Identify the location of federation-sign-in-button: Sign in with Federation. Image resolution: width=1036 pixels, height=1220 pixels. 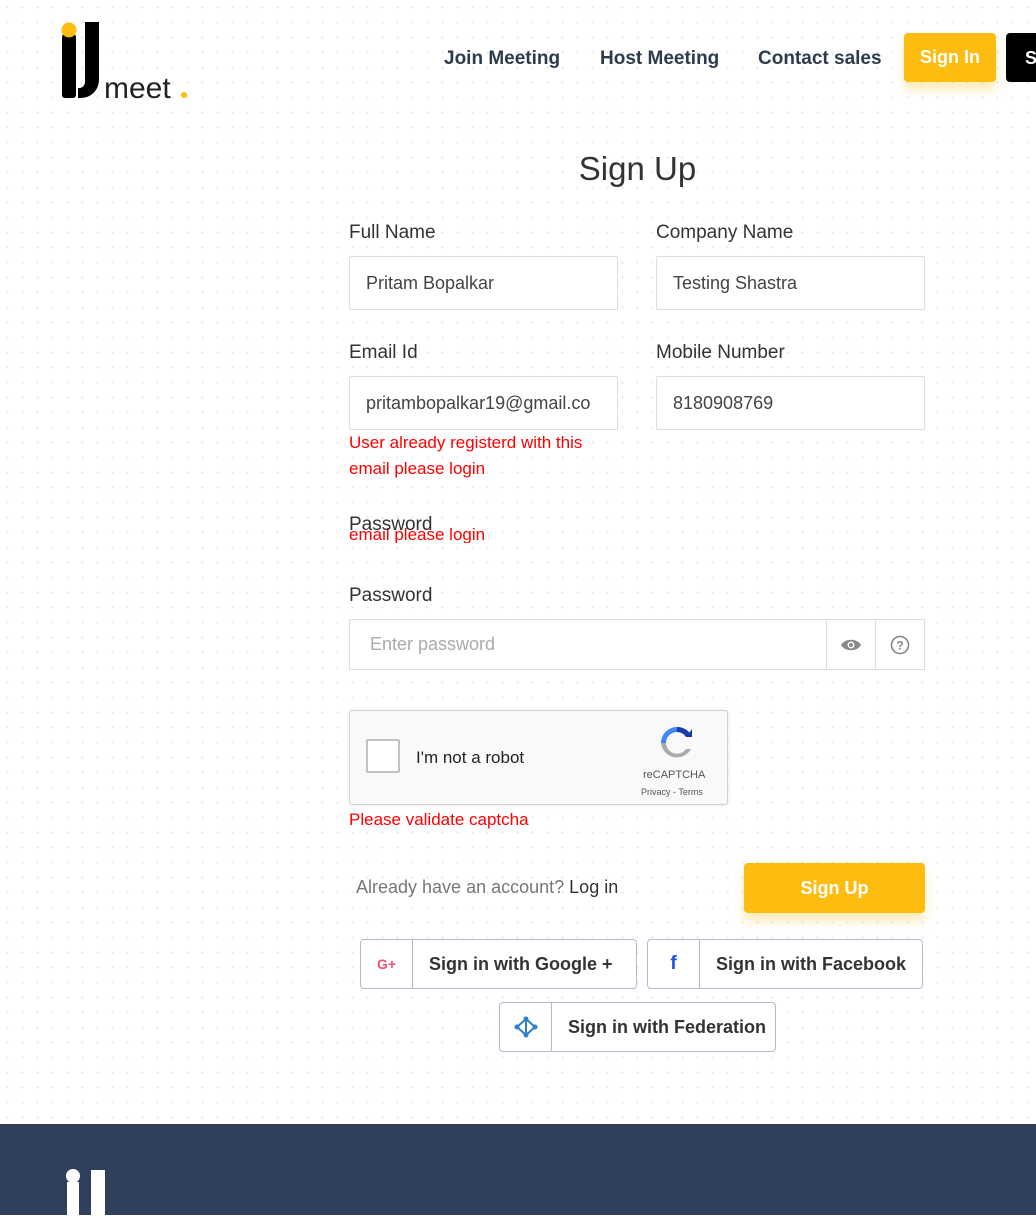
(637, 1027).